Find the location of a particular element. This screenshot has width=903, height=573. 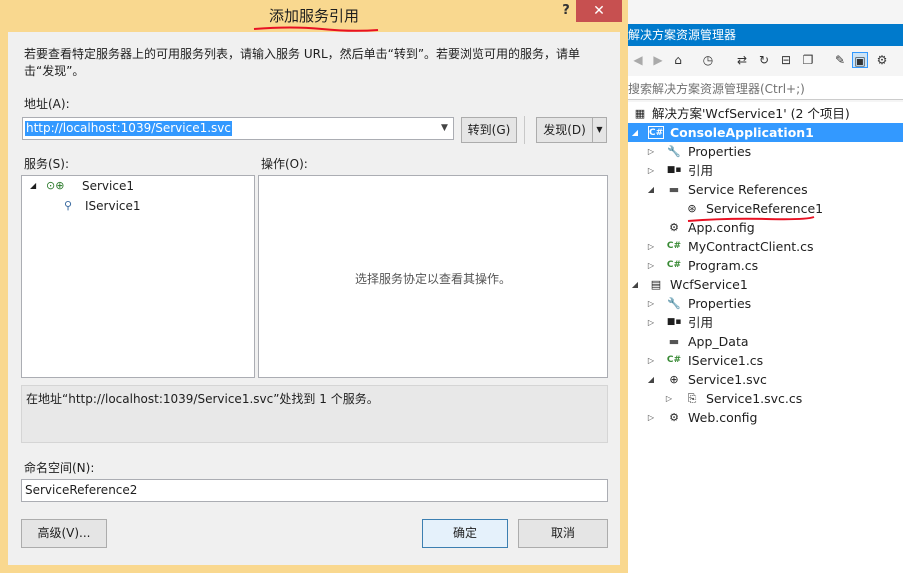

address-combobox: http://localhost:1039/Service1.svc ▼ is located at coordinates (238, 128).